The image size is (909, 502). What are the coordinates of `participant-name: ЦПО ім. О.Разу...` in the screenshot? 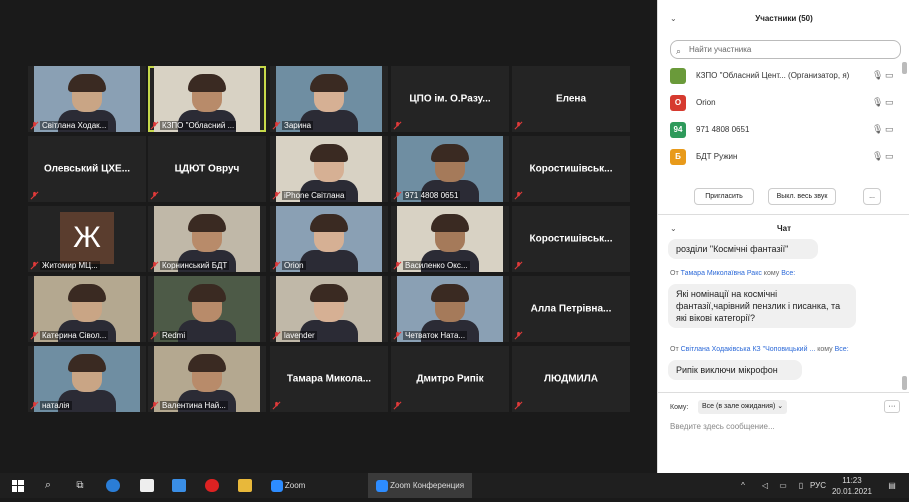 It's located at (450, 99).